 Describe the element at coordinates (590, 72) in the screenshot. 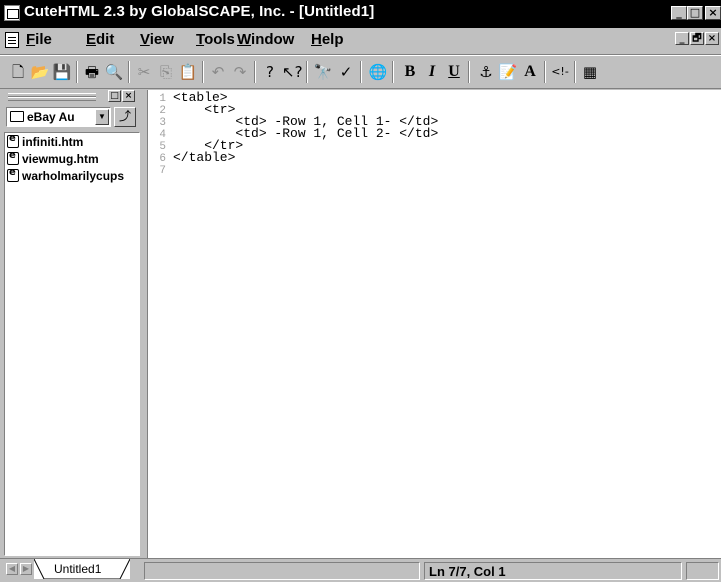

I see `table-icon: ▦` at that location.